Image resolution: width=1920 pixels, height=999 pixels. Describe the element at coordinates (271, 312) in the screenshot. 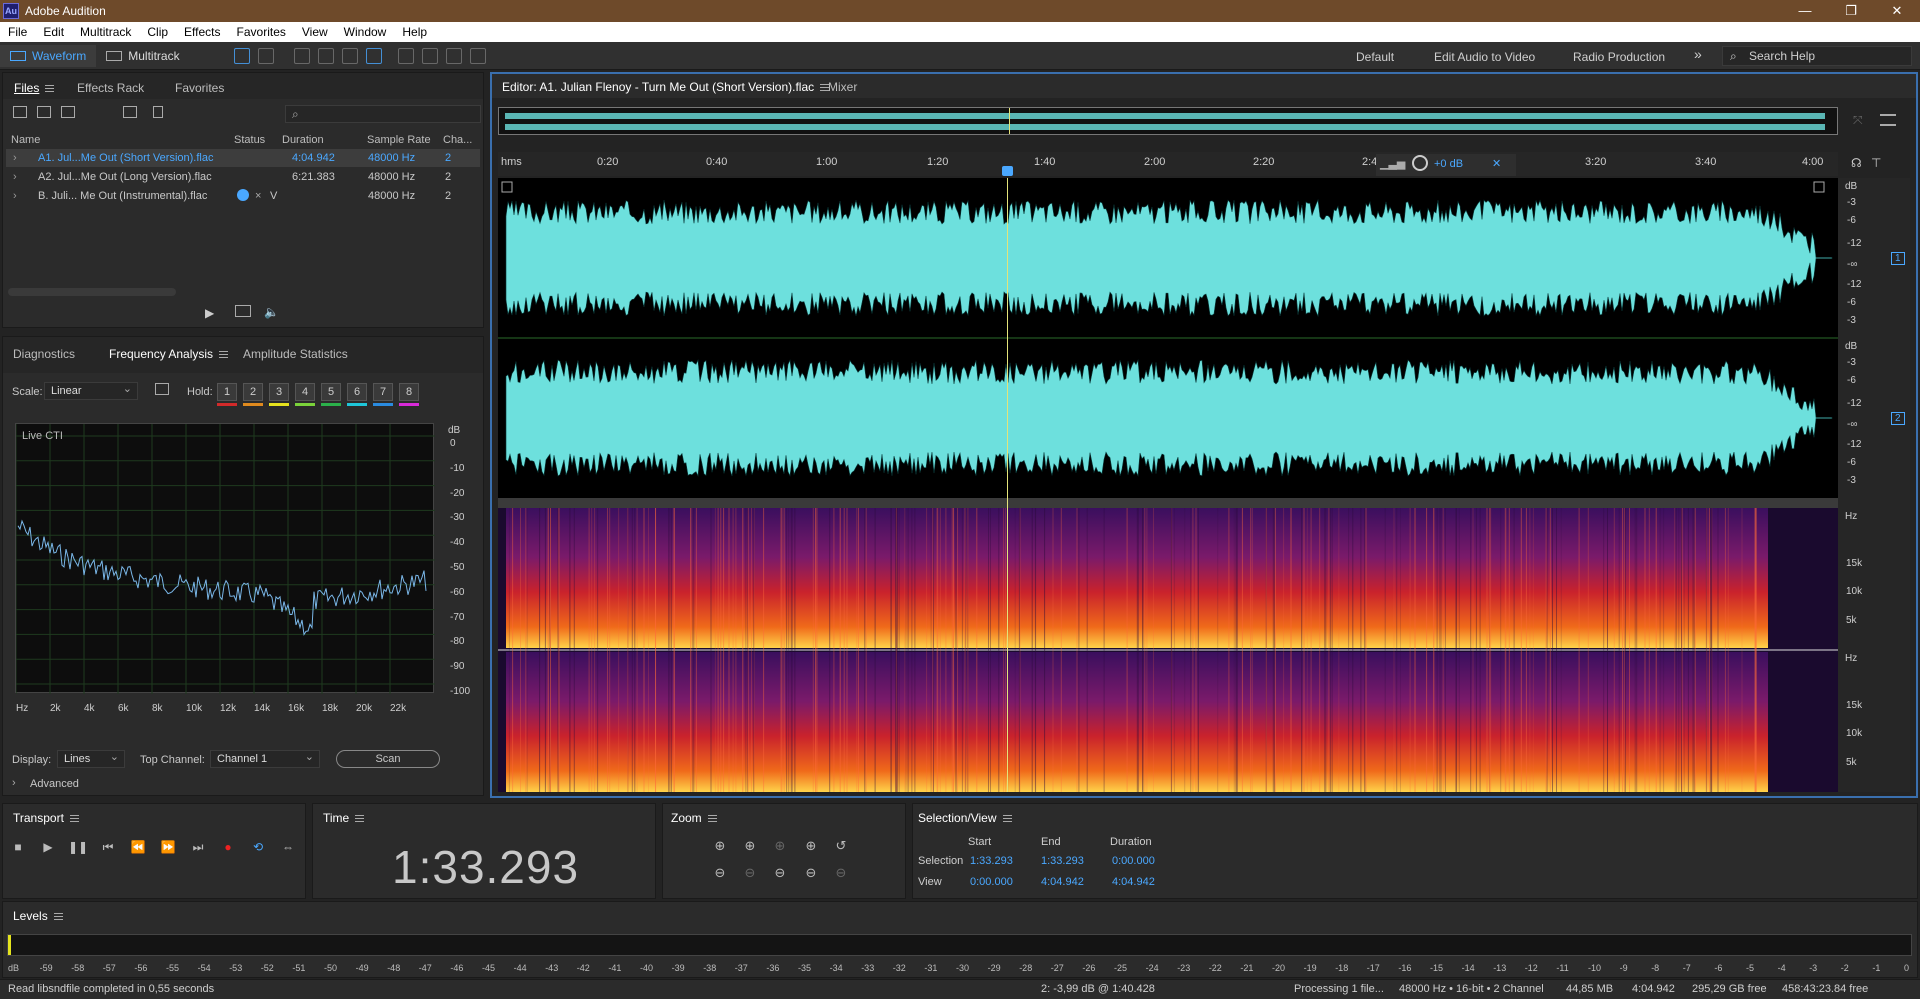

I see `autoplay-icon: 🔈` at that location.